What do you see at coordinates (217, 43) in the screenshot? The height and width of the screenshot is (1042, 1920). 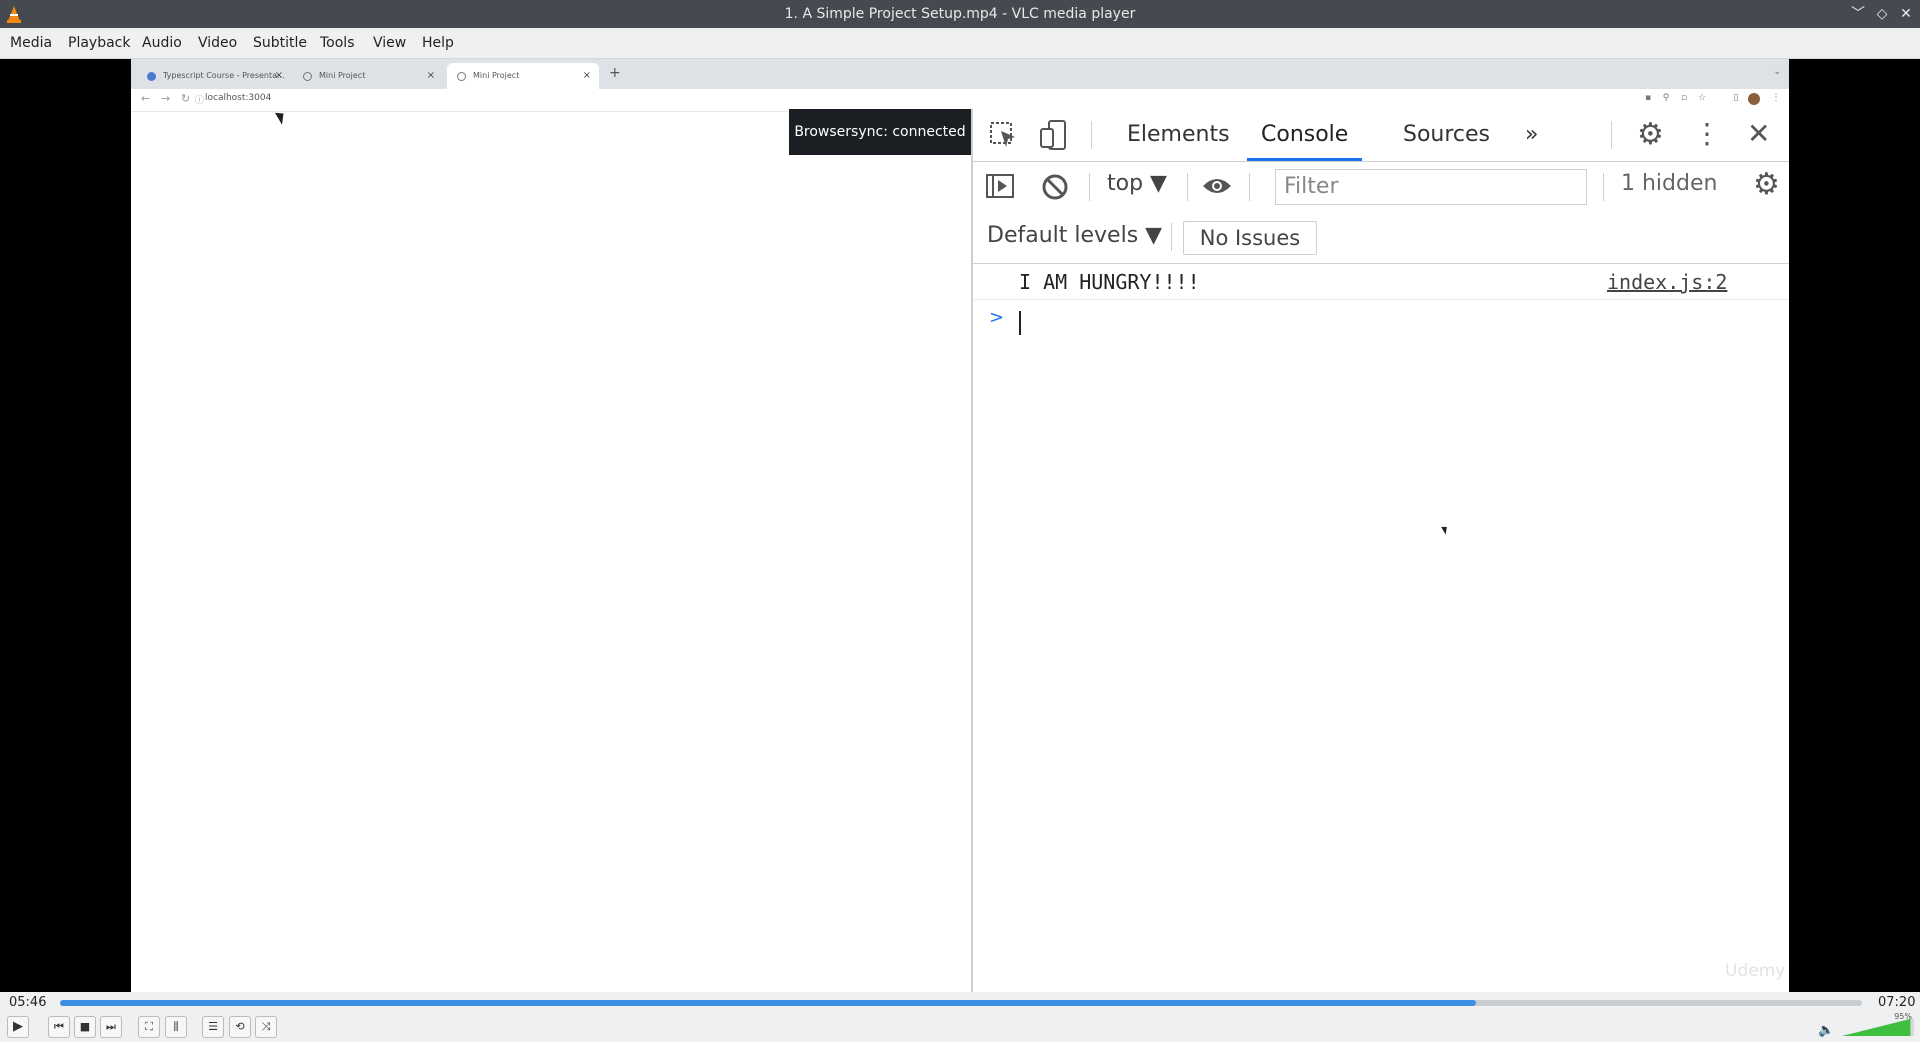 I see `menu-video: Video` at bounding box center [217, 43].